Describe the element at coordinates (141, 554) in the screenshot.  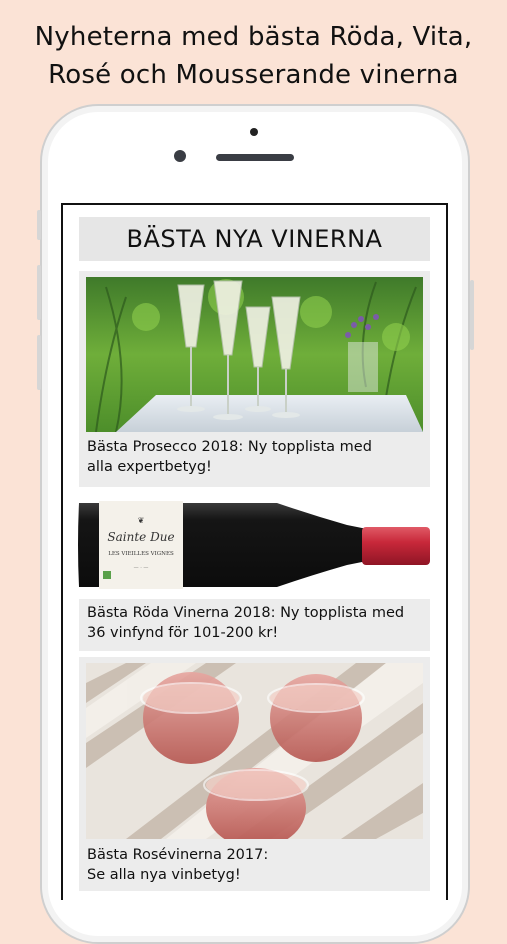
I see `bottle-label-sub: LES VIEILLES VIGNES` at that location.